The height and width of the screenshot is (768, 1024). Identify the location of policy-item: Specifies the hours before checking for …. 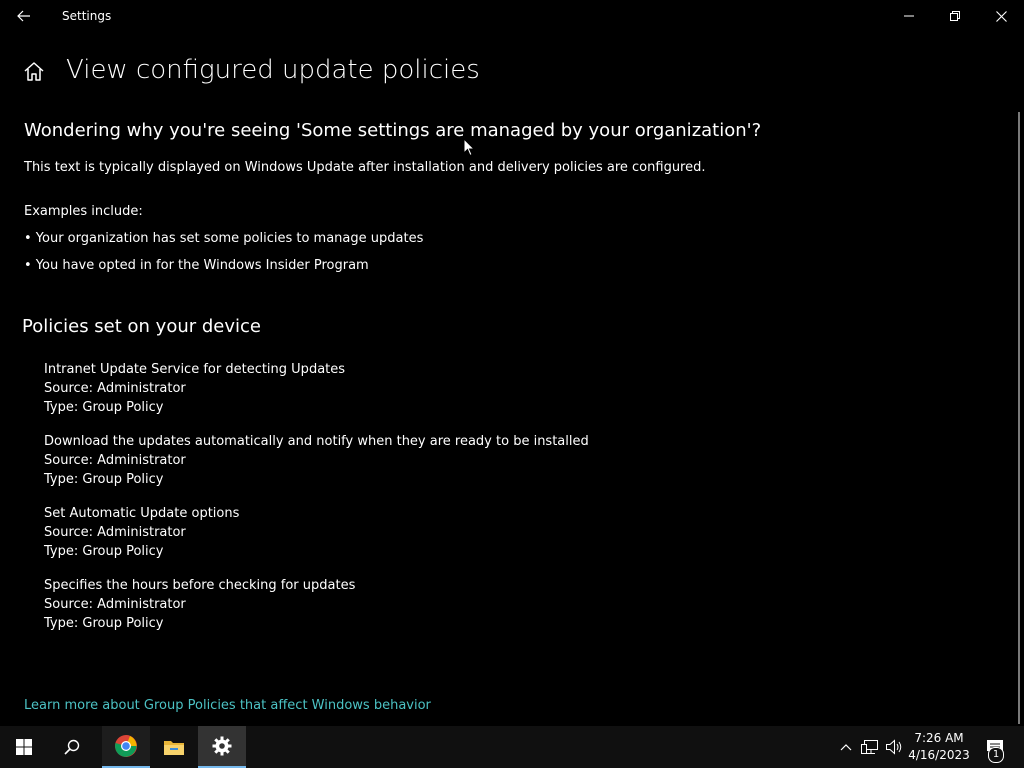
(199, 604).